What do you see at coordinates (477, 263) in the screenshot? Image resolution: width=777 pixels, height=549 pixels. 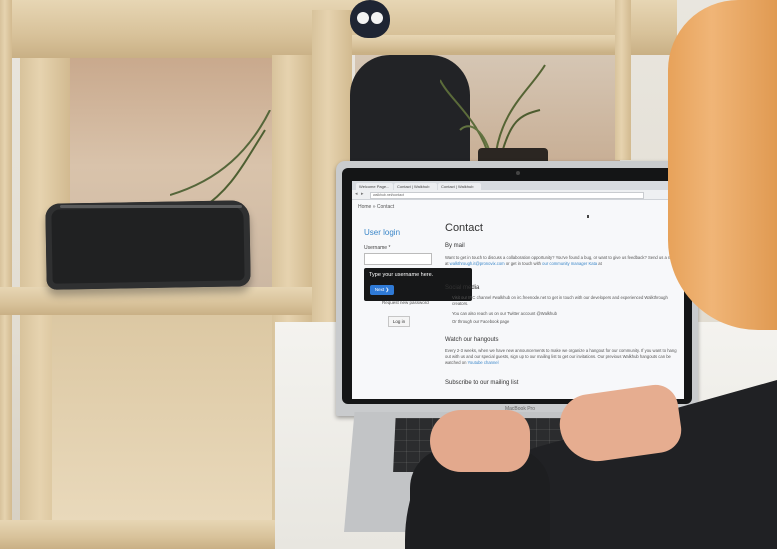 I see `mail-link: walkthrough.it@pronovix.com` at bounding box center [477, 263].